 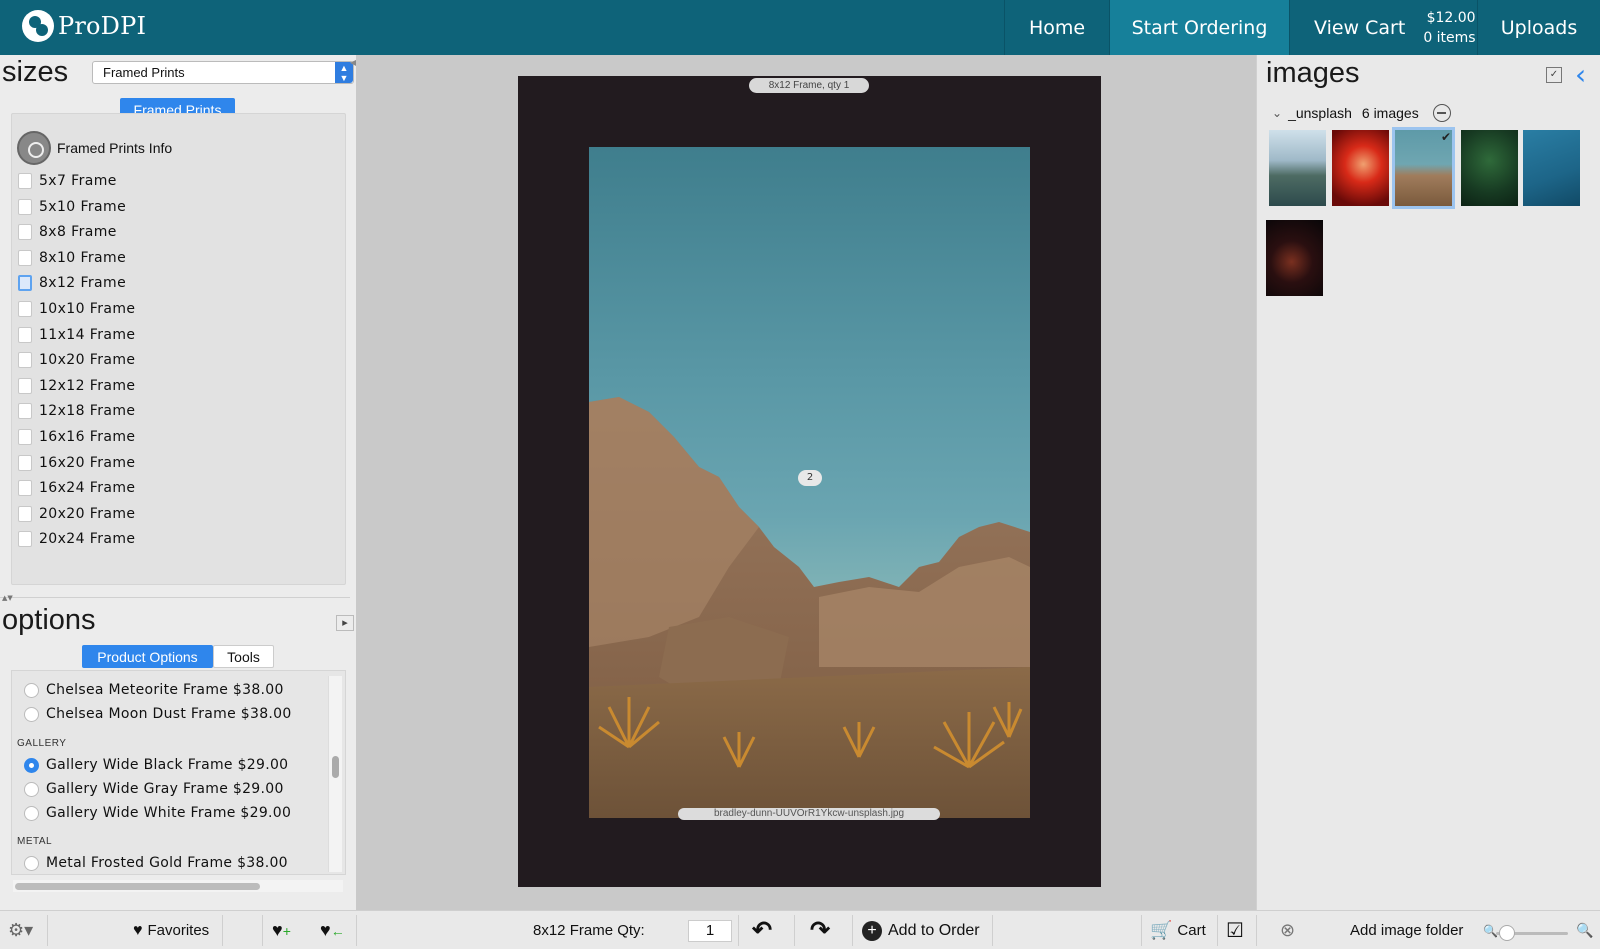 I want to click on quantity-input: 1, so click(x=710, y=930).